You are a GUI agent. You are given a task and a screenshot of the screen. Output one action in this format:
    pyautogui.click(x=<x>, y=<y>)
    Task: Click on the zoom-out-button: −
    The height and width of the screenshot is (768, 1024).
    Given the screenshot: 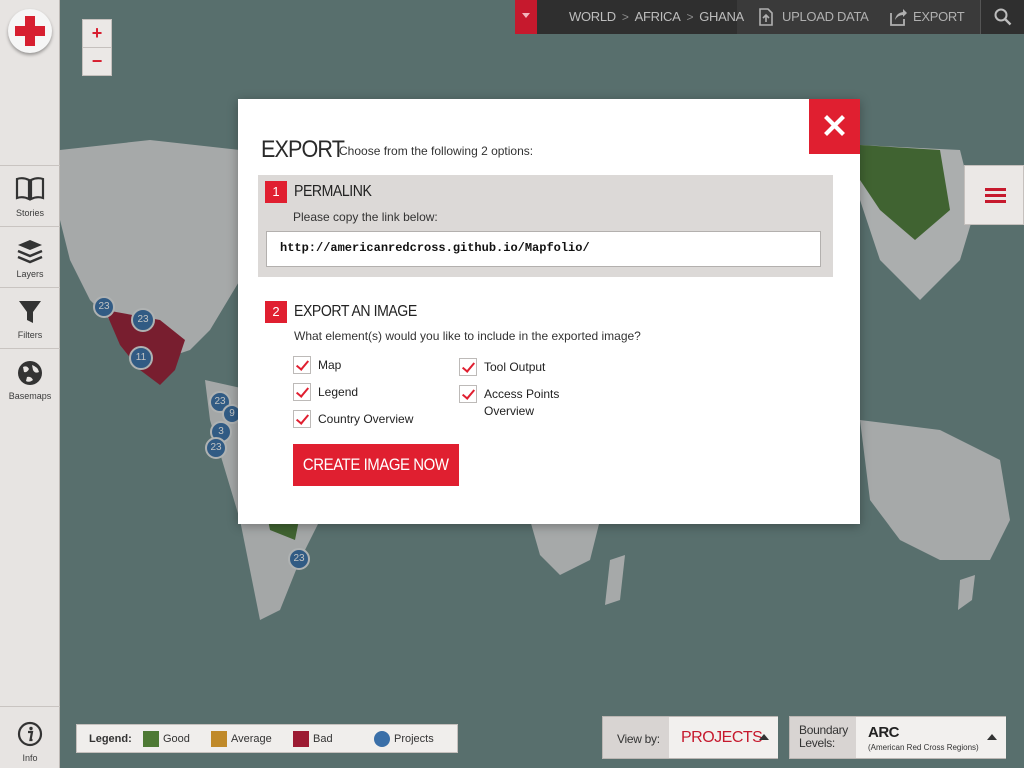 What is the action you would take?
    pyautogui.click(x=97, y=61)
    